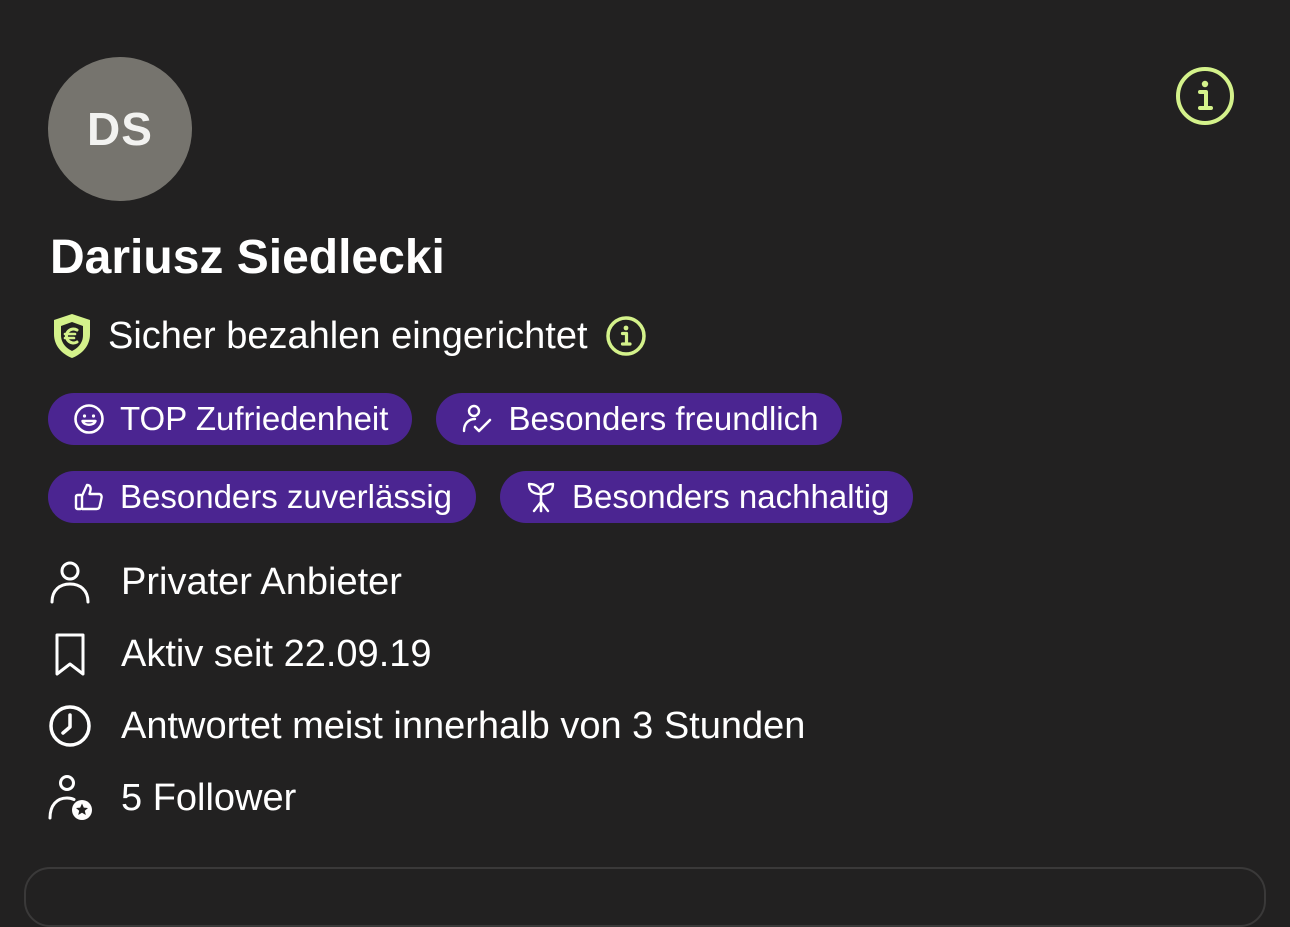  Describe the element at coordinates (254, 418) in the screenshot. I see `badge-label: TOP Zufriedenheit` at that location.